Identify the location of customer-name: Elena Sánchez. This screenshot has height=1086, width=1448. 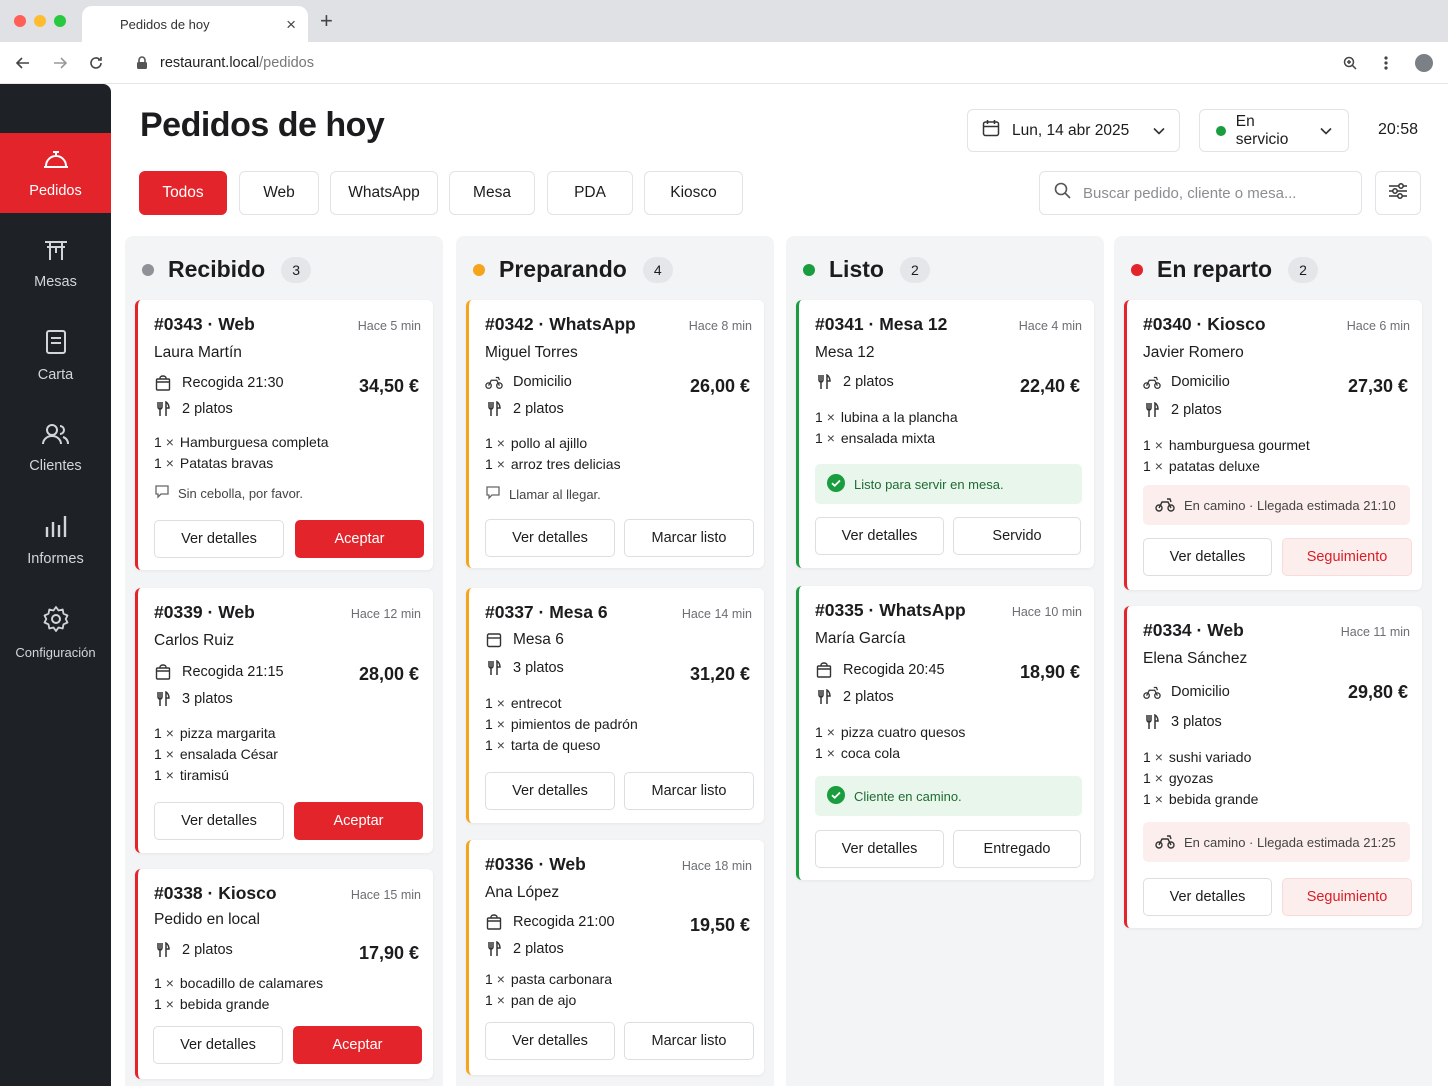
(1195, 658).